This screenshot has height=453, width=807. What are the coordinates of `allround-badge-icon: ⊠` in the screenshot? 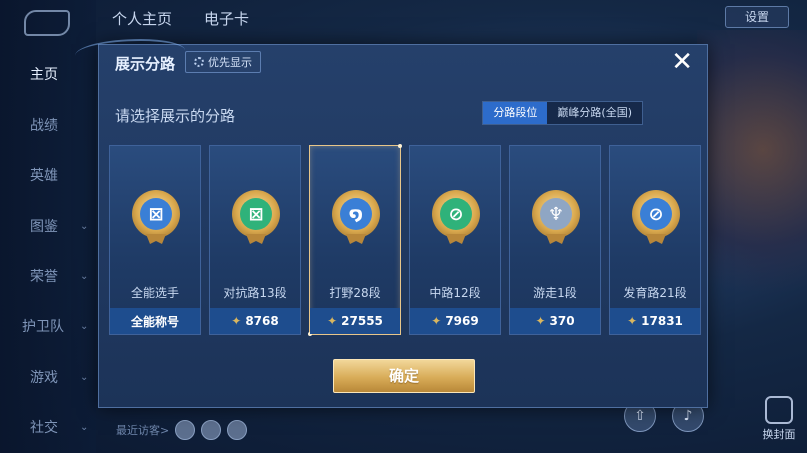 It's located at (156, 217).